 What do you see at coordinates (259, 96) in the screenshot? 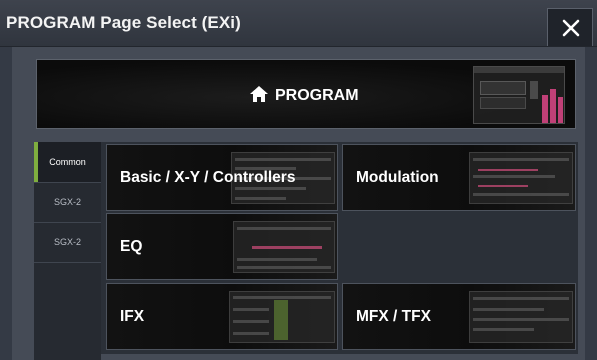
I see `home-icon` at bounding box center [259, 96].